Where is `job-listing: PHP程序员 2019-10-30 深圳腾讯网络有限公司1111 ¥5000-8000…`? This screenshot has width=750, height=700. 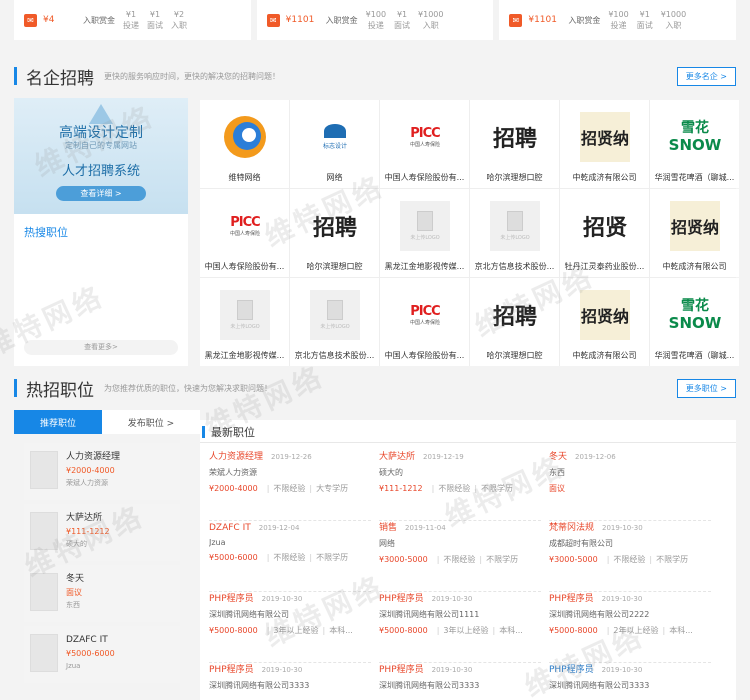
job-listing: PHP程序员 2019-10-30 深圳腾讯网络有限公司1111 ¥5000-8000… is located at coordinates (460, 627).